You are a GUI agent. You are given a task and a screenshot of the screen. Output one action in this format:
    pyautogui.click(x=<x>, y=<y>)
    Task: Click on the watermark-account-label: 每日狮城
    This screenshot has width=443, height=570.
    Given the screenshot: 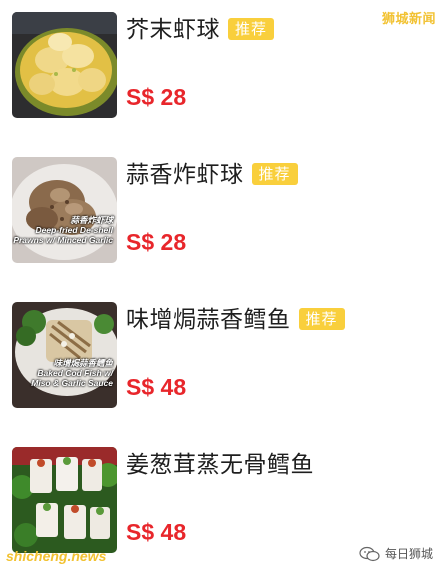 What is the action you would take?
    pyautogui.click(x=408, y=554)
    